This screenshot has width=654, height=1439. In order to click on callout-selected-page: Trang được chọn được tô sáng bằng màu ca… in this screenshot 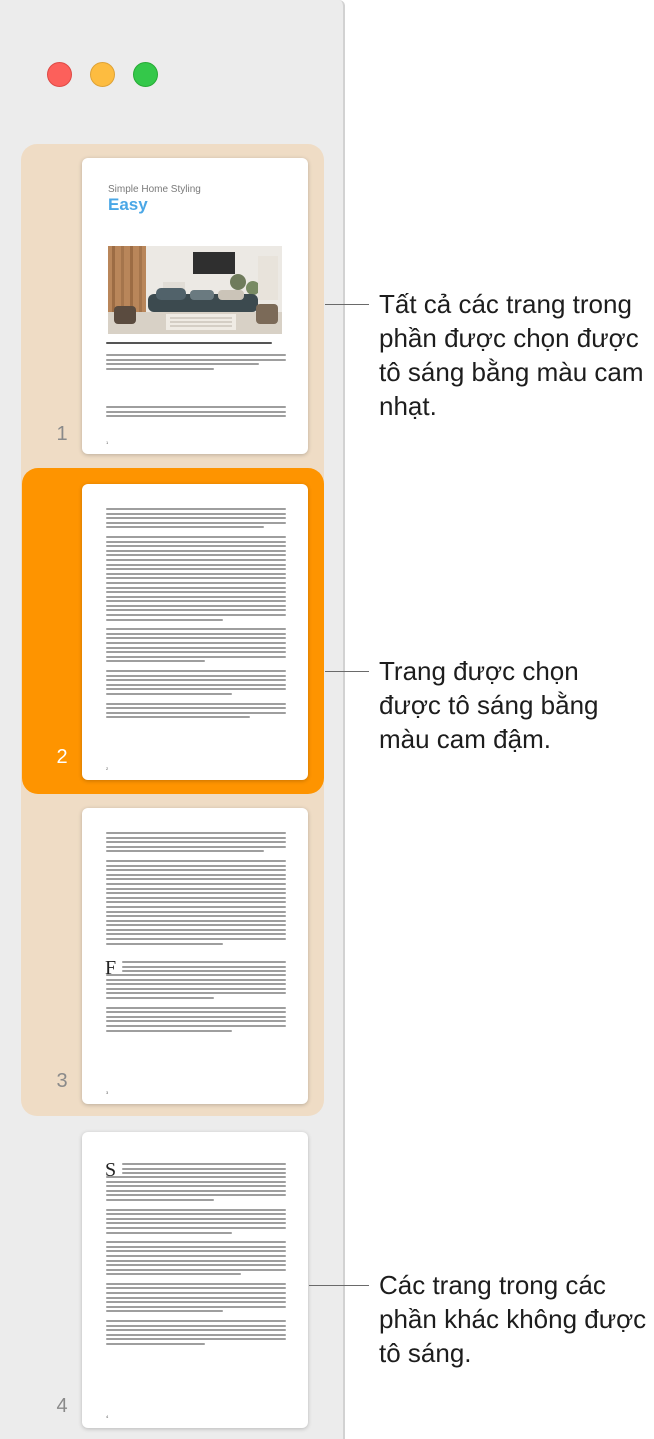, I will do `click(489, 705)`.